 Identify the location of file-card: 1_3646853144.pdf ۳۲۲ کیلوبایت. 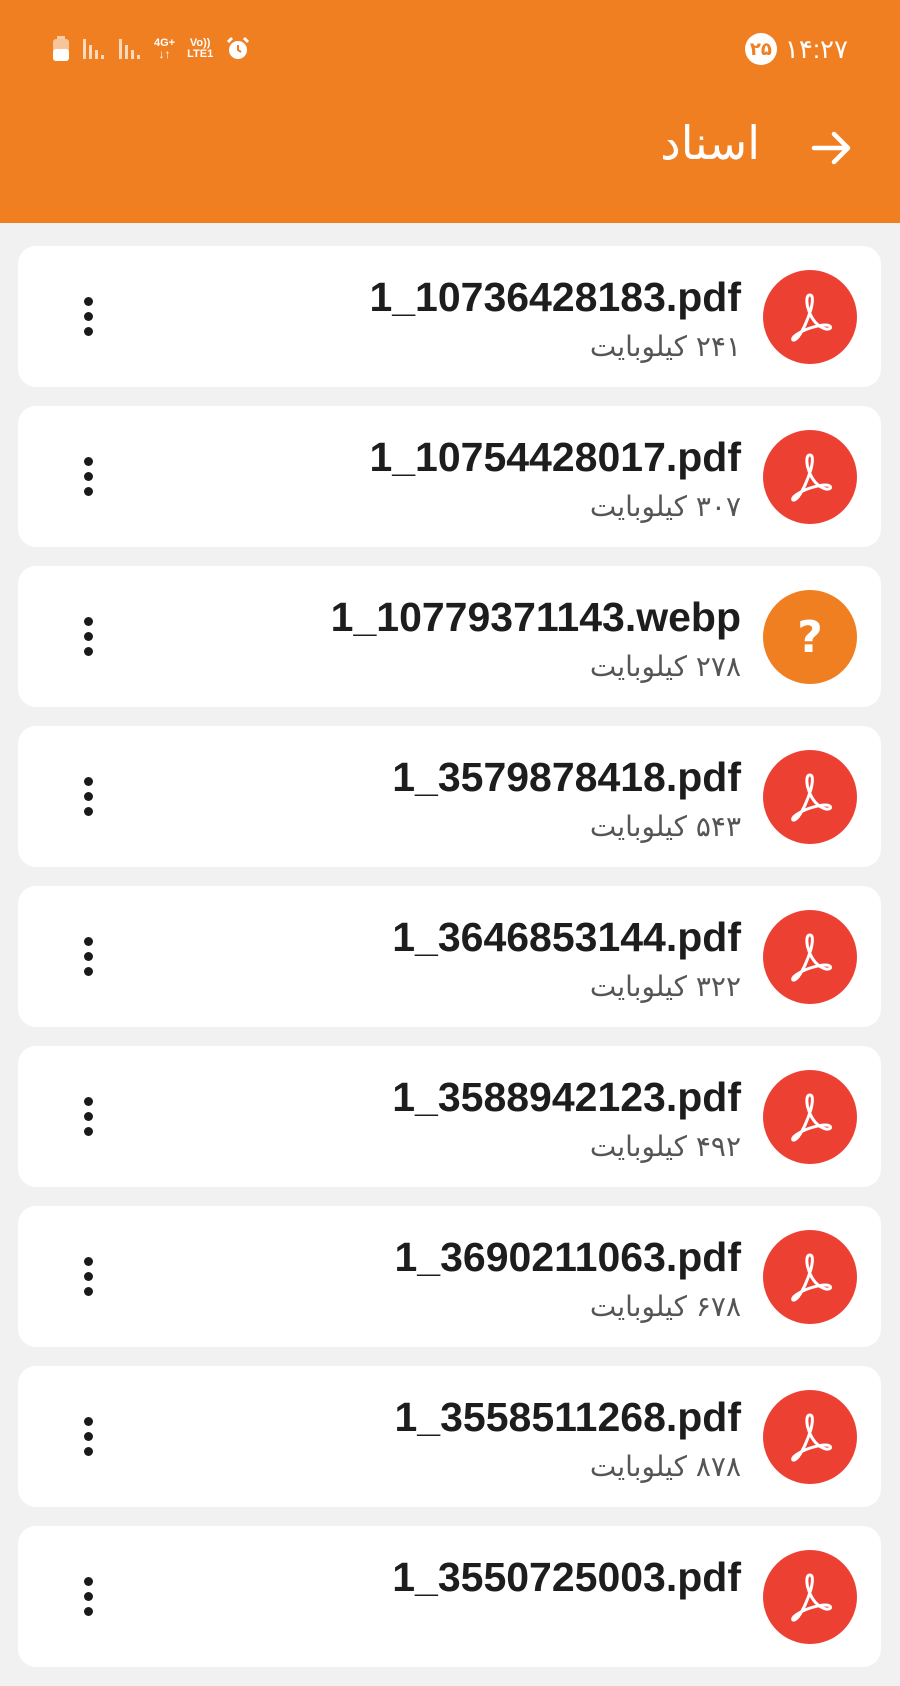
(449, 956).